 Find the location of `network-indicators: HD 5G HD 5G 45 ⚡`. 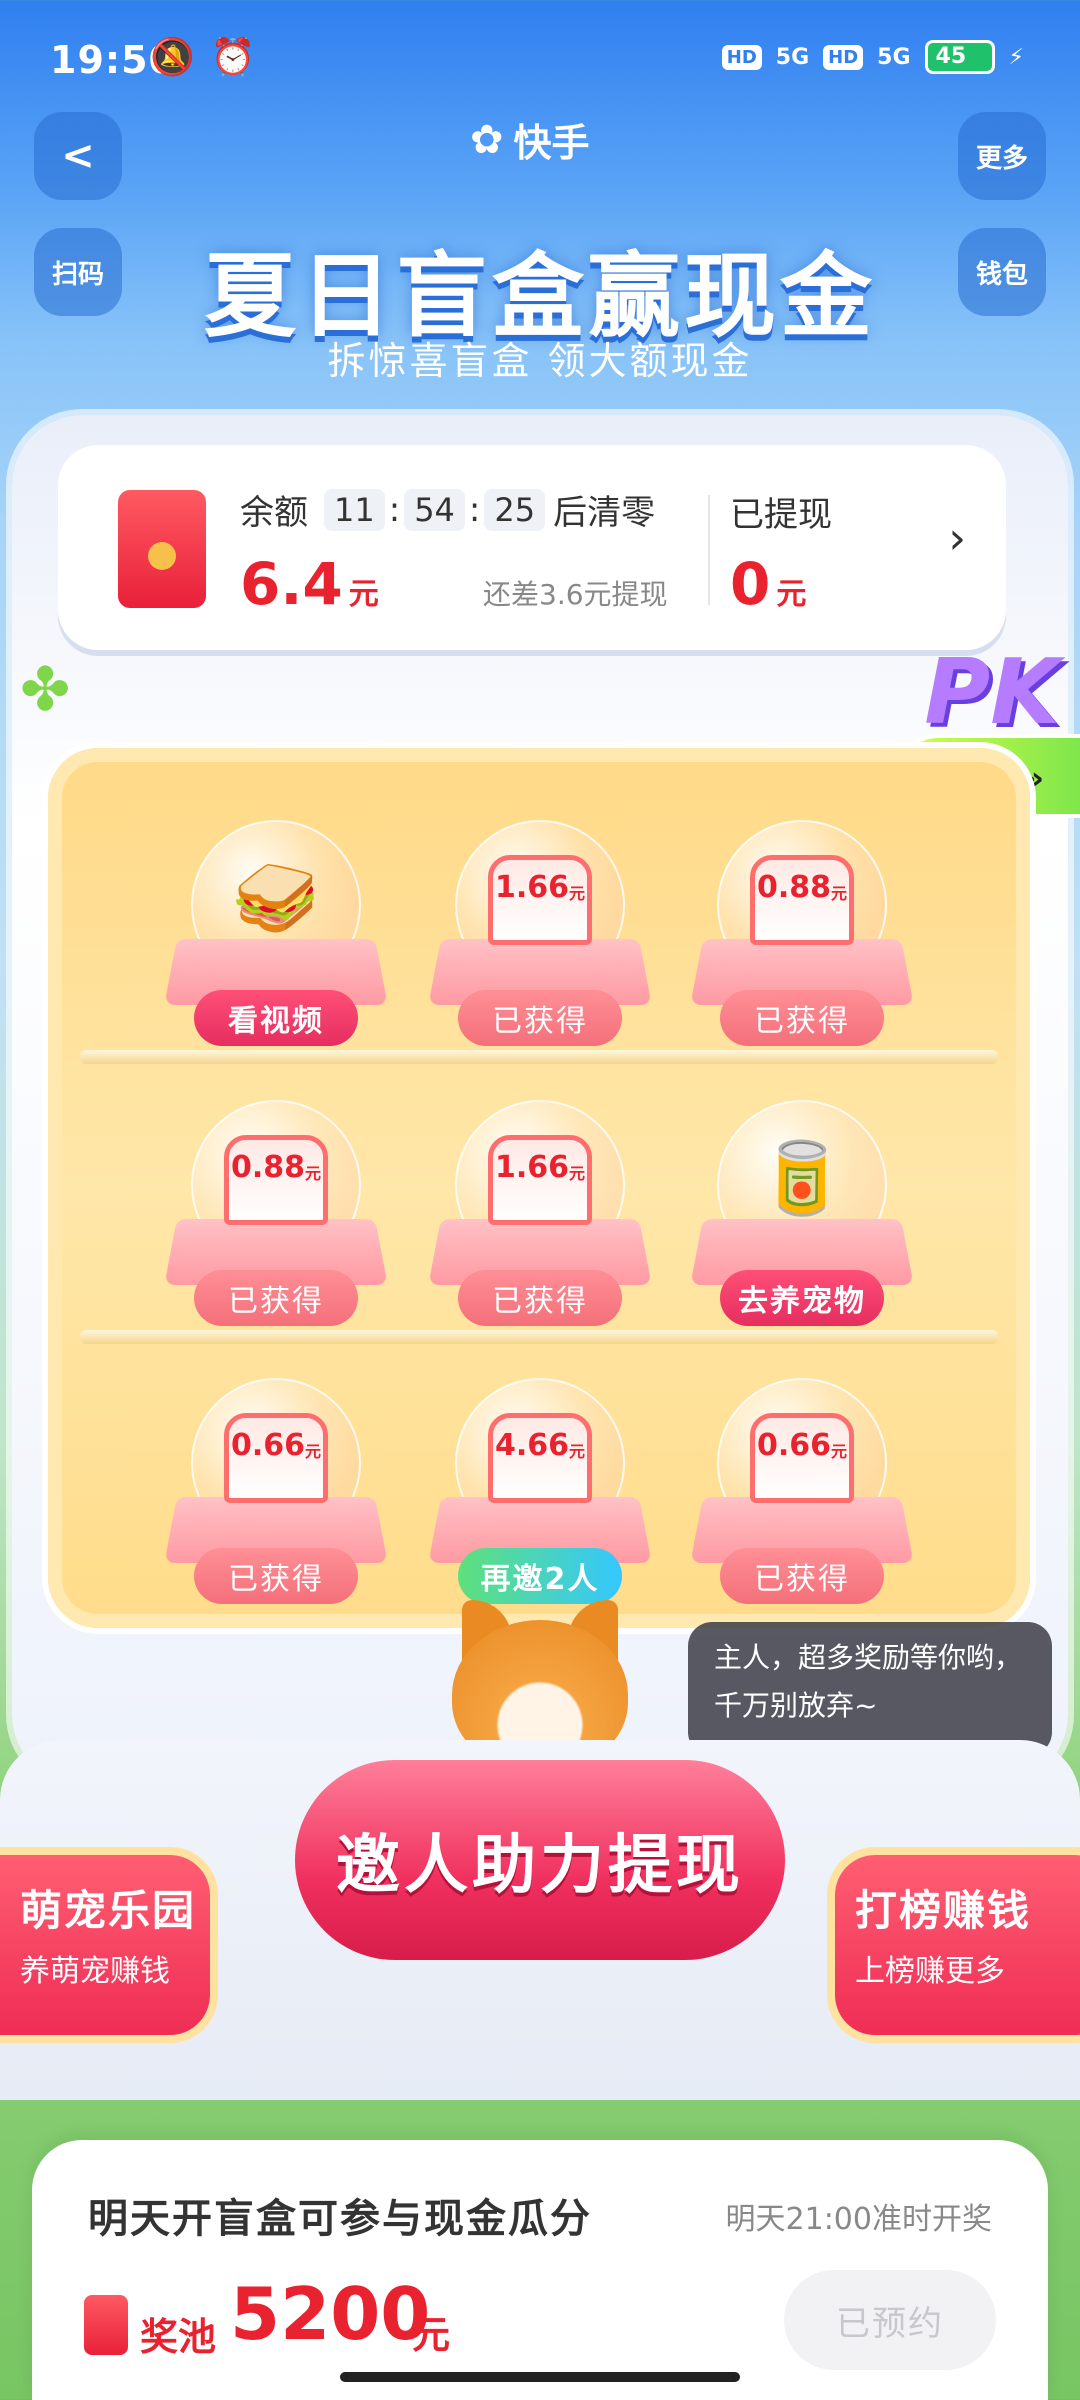

network-indicators: HD 5G HD 5G 45 ⚡ is located at coordinates (872, 57).